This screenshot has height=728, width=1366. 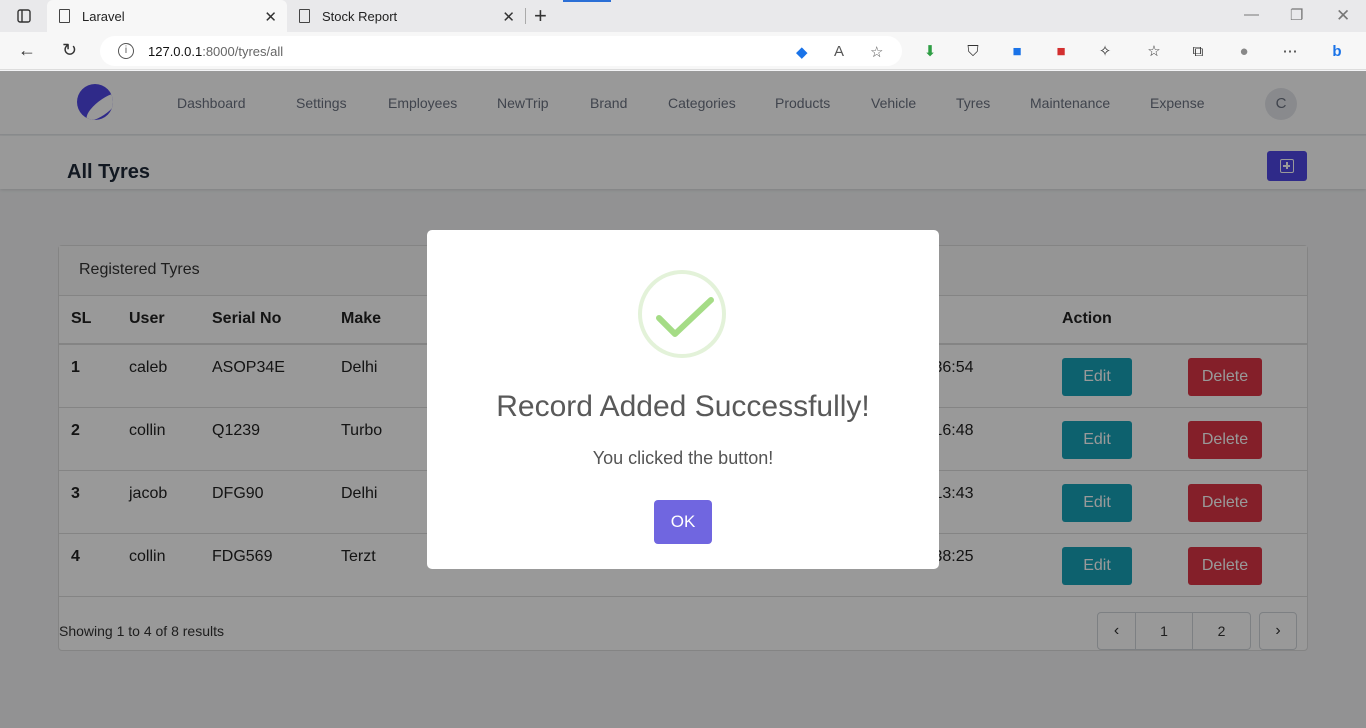 I want to click on read-aloud-icon: A, so click(x=839, y=51).